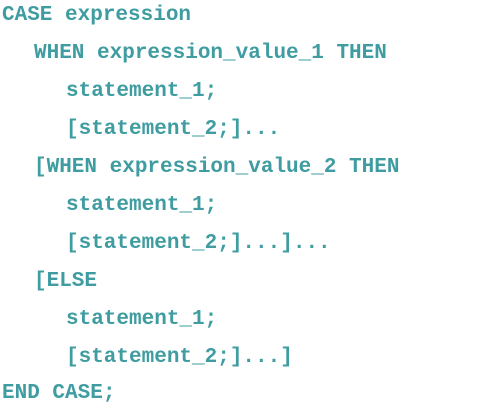  What do you see at coordinates (179, 357) in the screenshot?
I see `code-line: [statement_2;]...]` at bounding box center [179, 357].